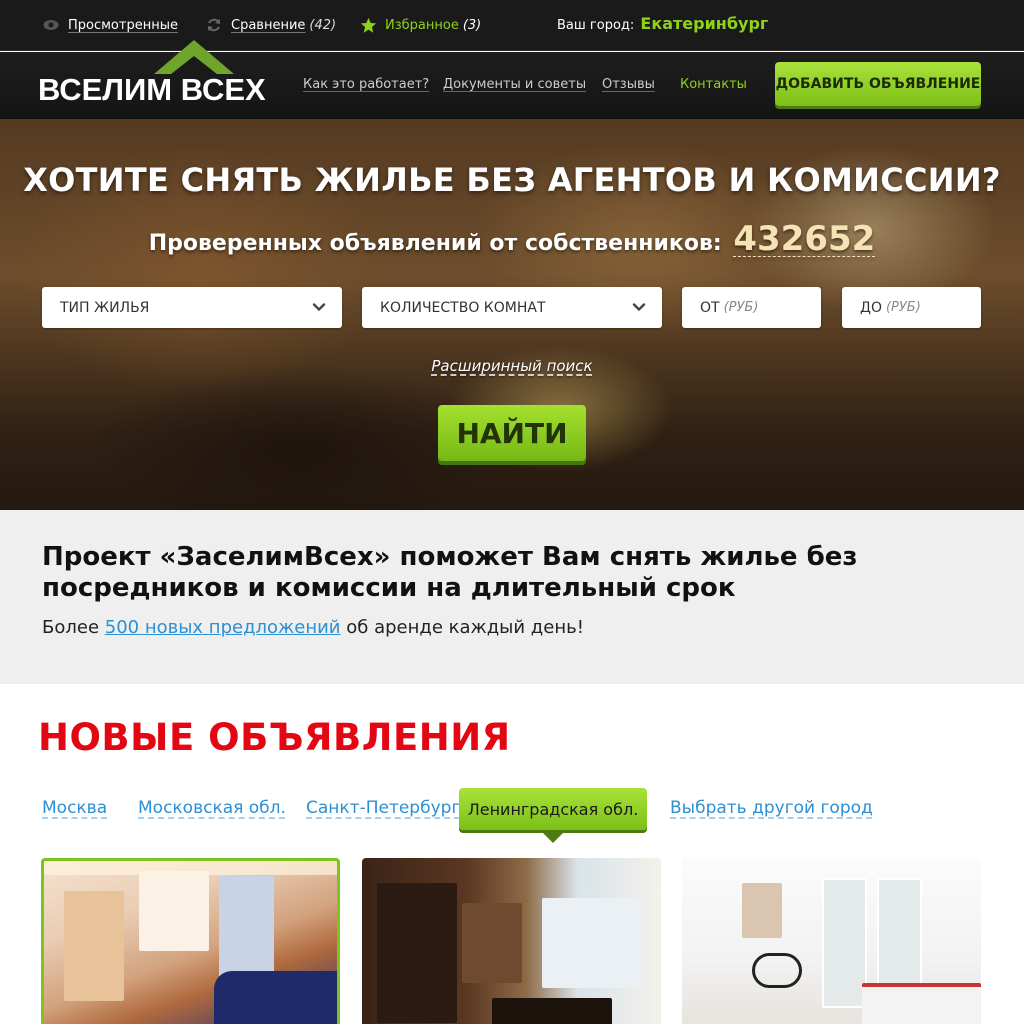 The image size is (1024, 1024). What do you see at coordinates (472, 25) in the screenshot?
I see `favorites-count: (3)` at bounding box center [472, 25].